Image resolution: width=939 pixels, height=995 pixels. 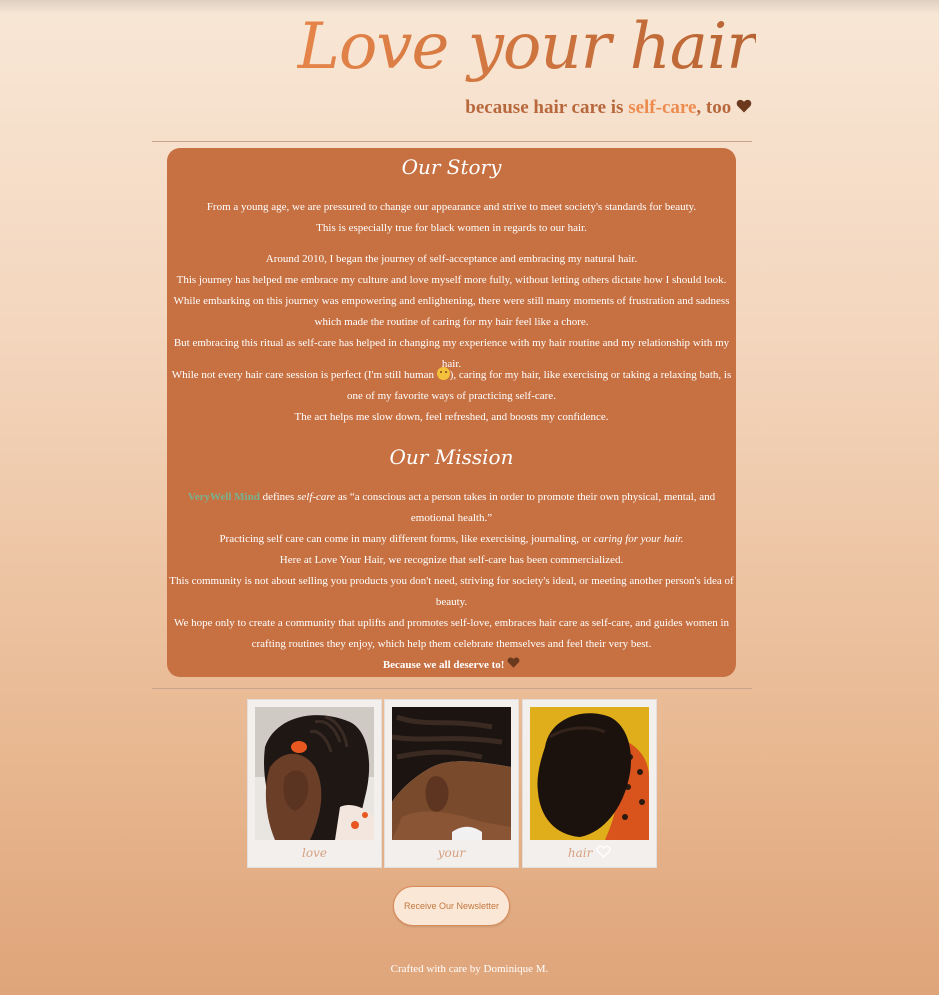 I want to click on header-divider, so click(x=452, y=141).